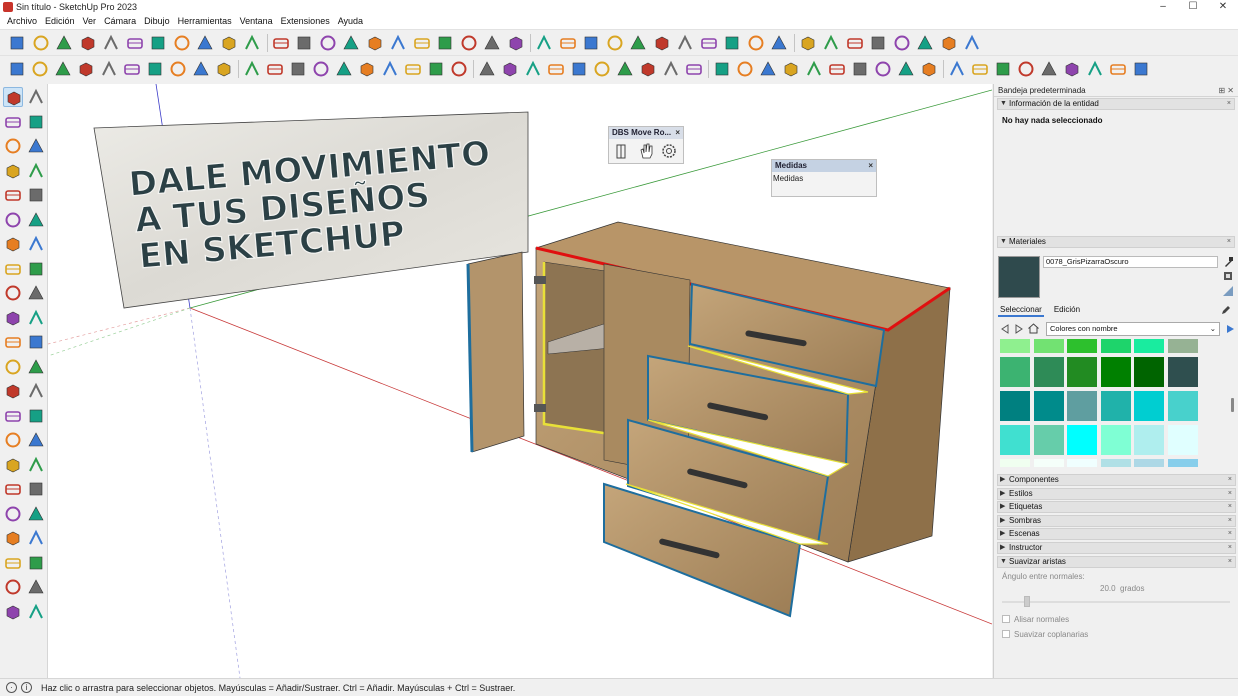 The height and width of the screenshot is (696, 1238). I want to click on erase-icon, so click(158, 43).